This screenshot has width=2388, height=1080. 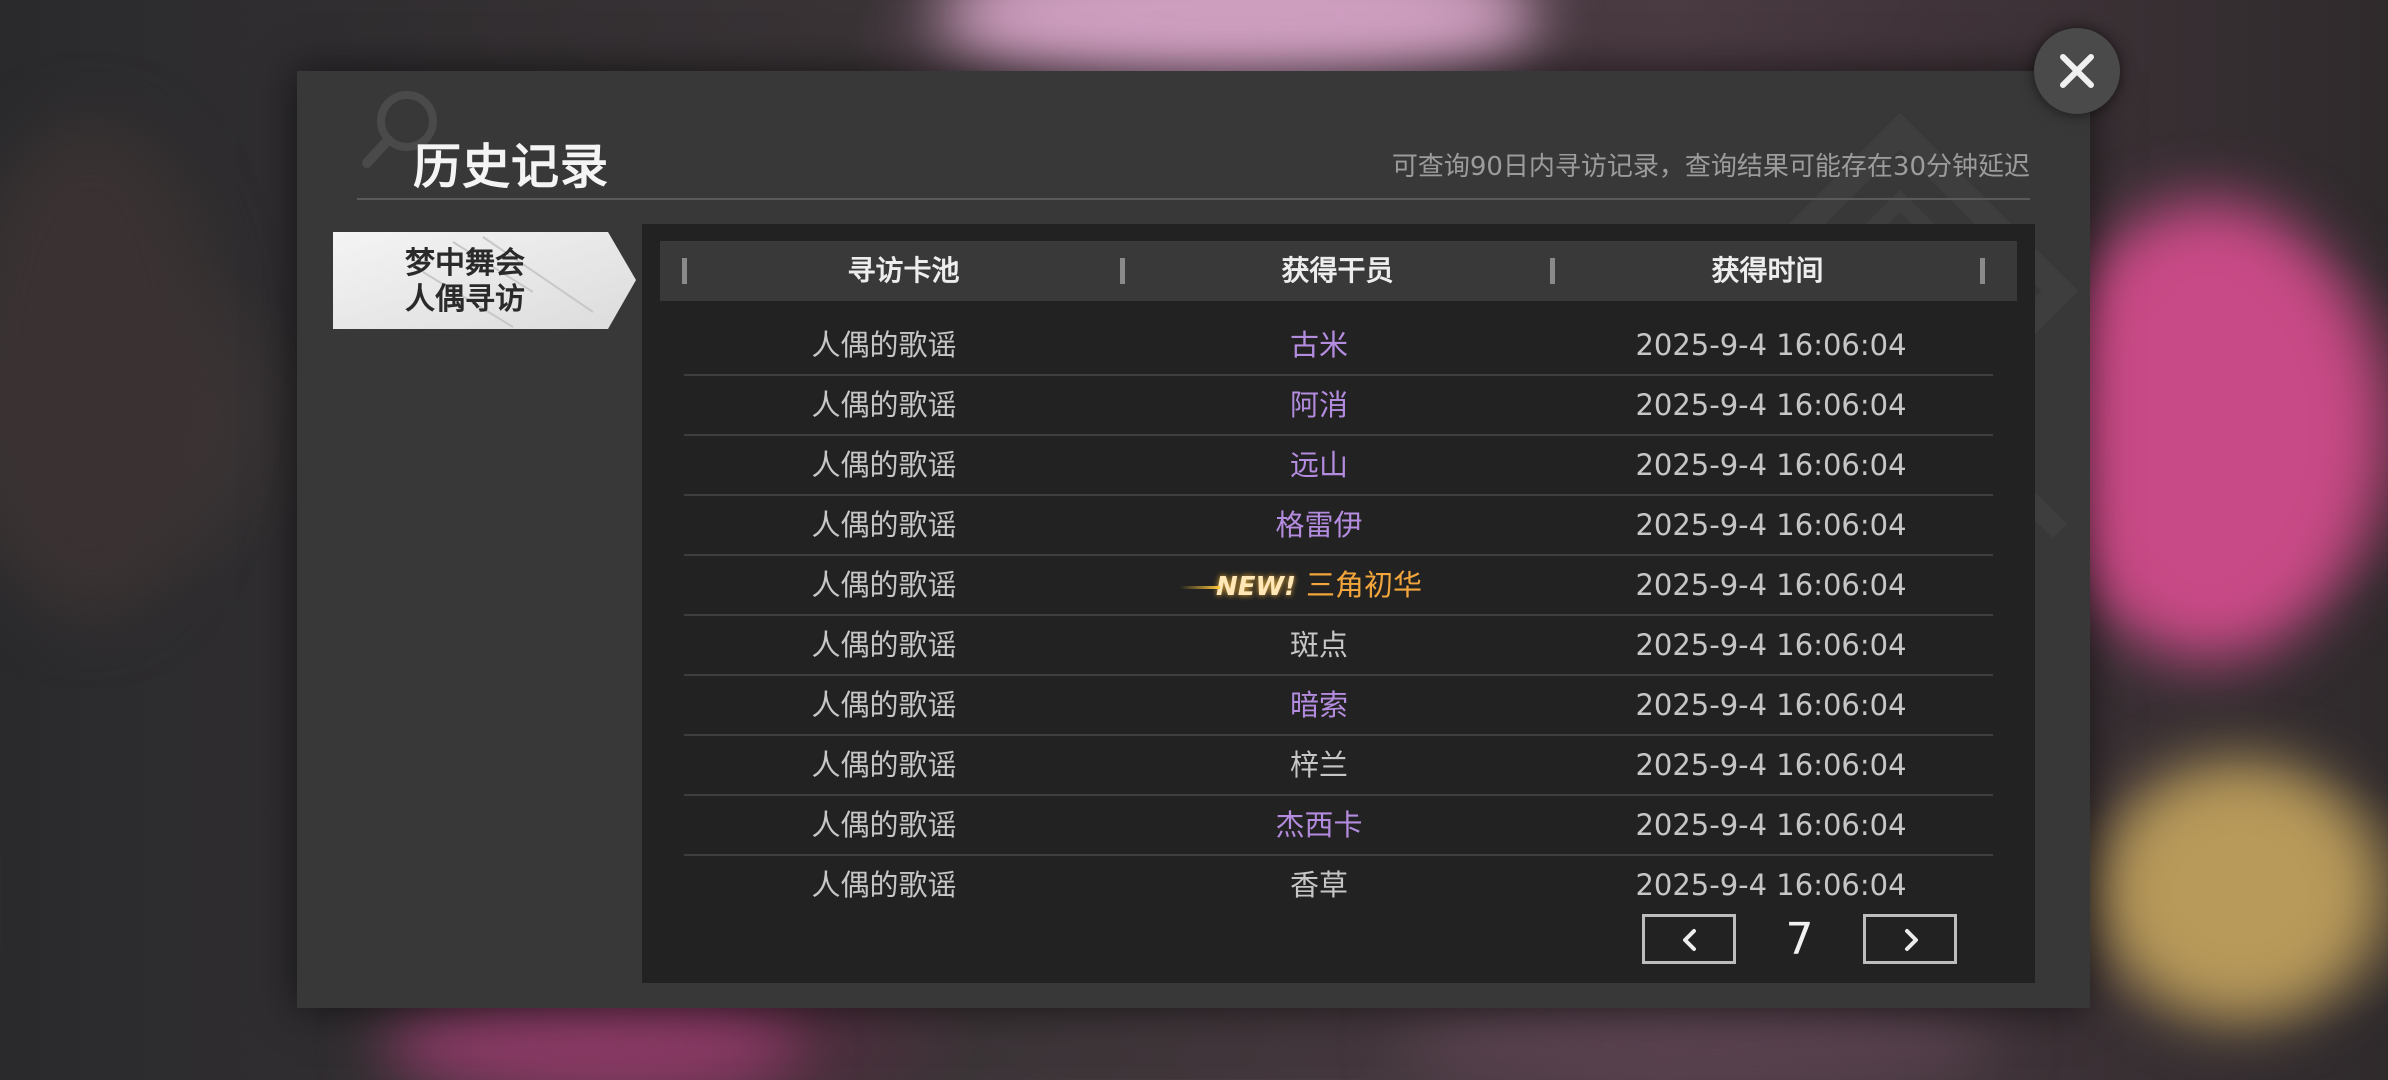 What do you see at coordinates (1256, 587) in the screenshot?
I see `new-badge-label: NEW!` at bounding box center [1256, 587].